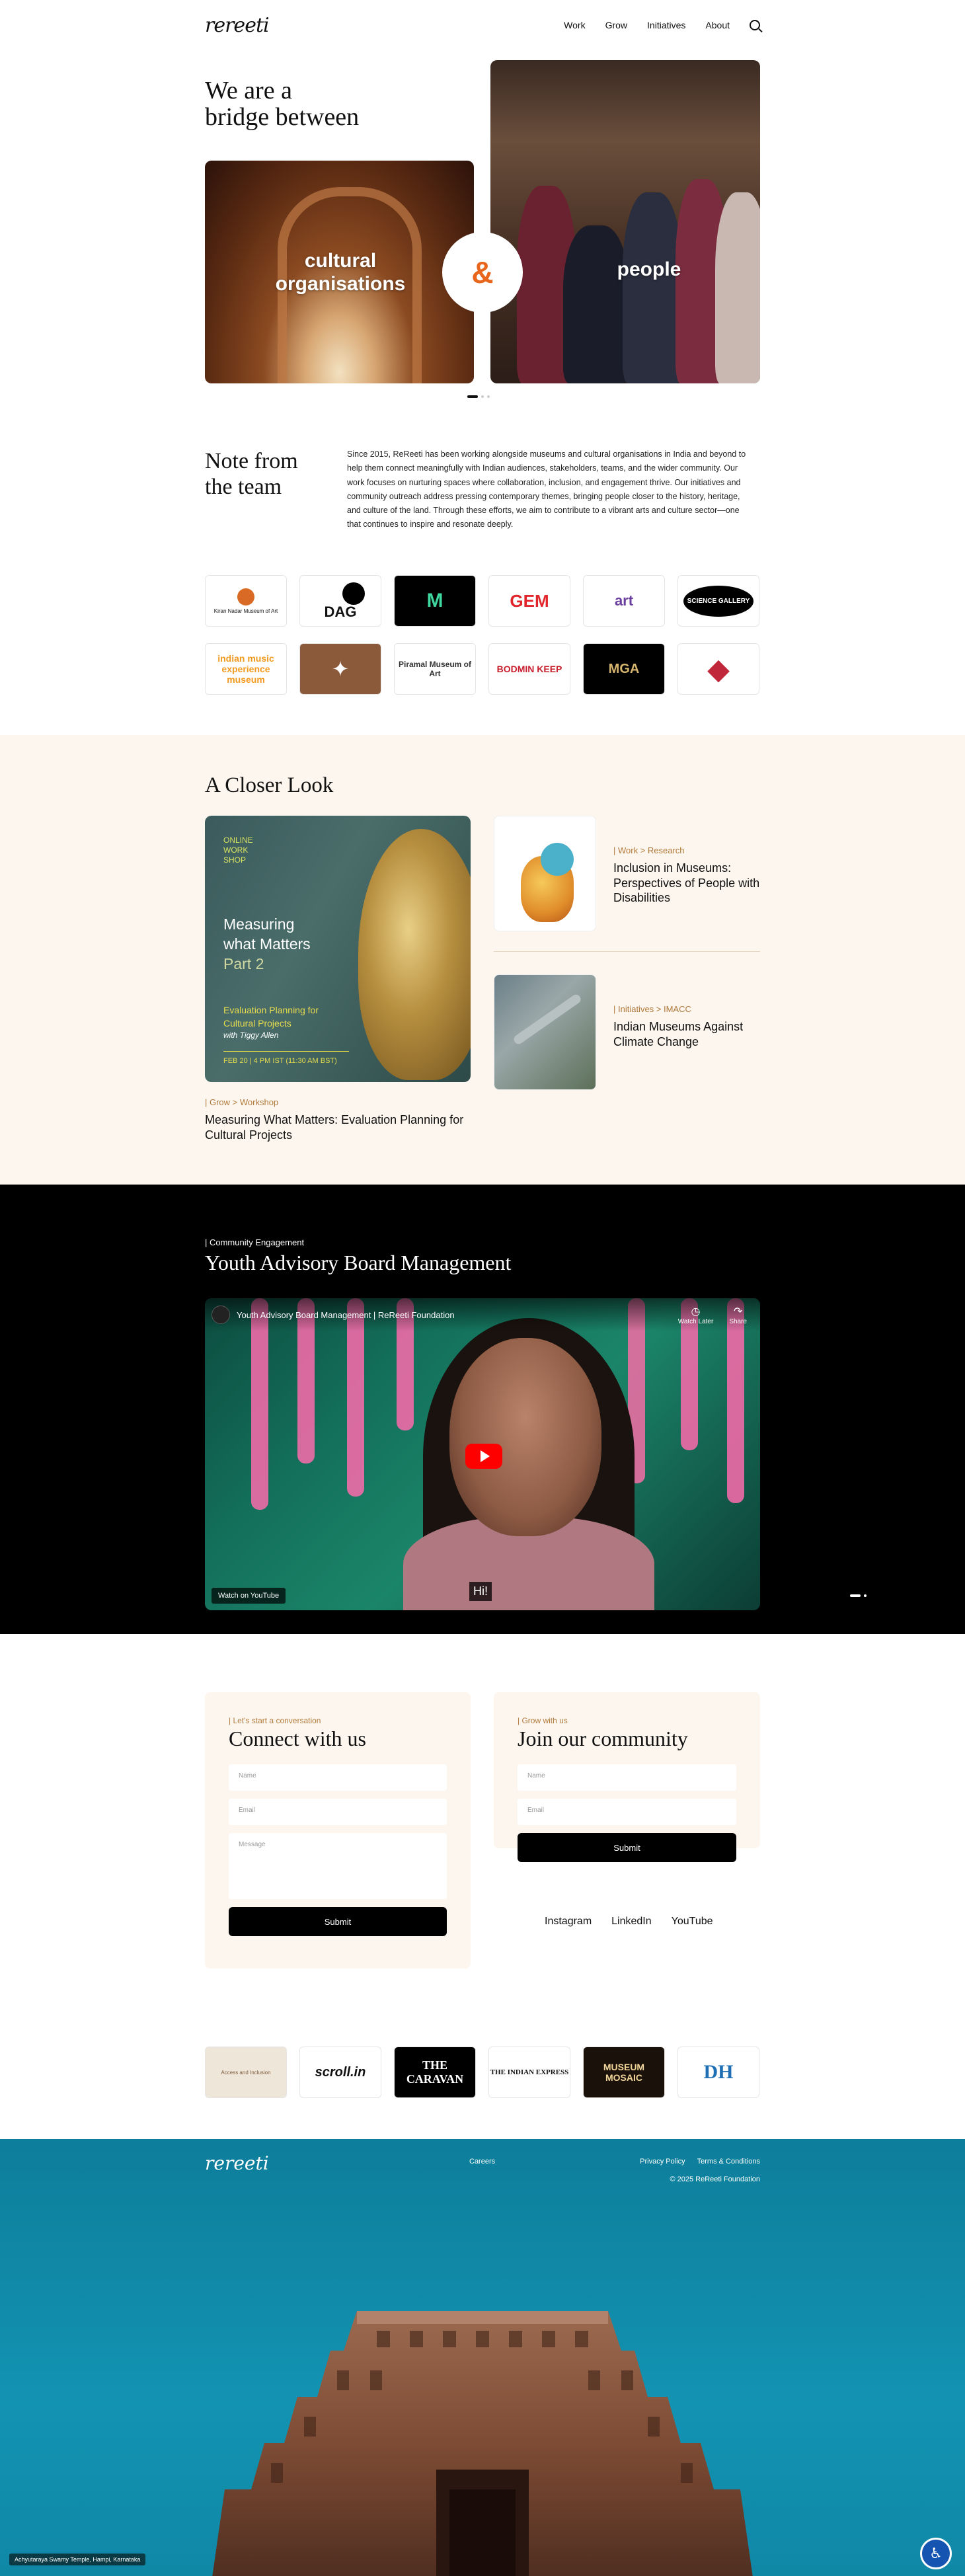 The image size is (965, 2576). What do you see at coordinates (696, 1311) in the screenshot?
I see `clock-icon: ◷` at bounding box center [696, 1311].